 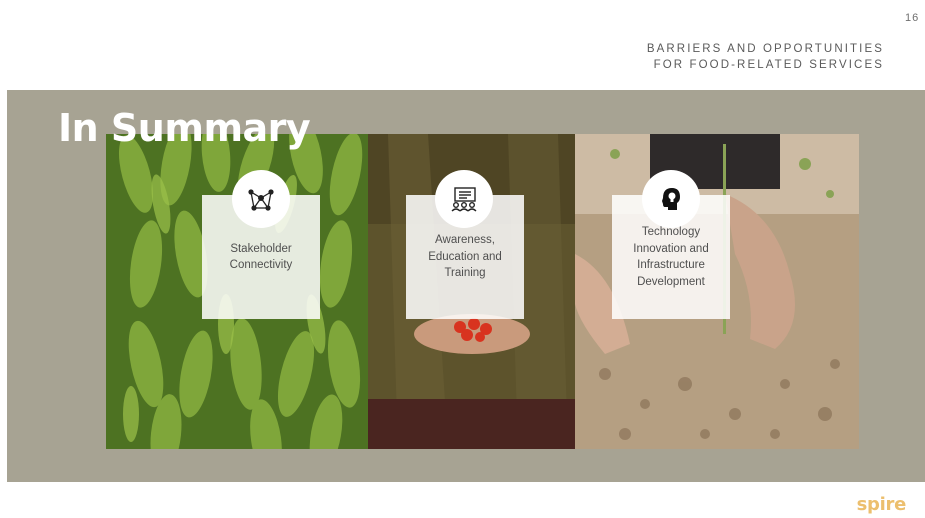 What do you see at coordinates (184, 128) in the screenshot?
I see `summary-title: In Summary` at bounding box center [184, 128].